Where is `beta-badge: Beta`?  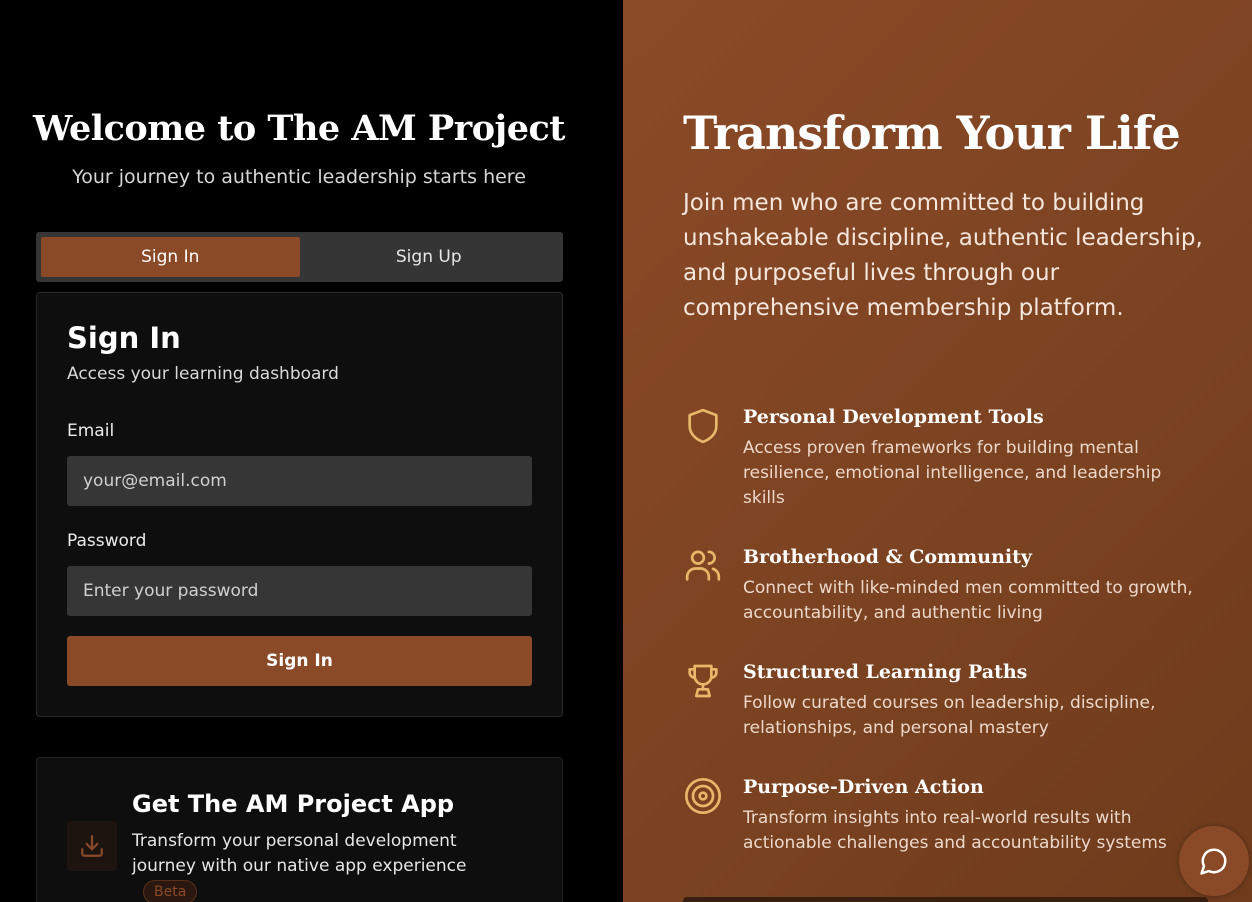 beta-badge: Beta is located at coordinates (170, 891).